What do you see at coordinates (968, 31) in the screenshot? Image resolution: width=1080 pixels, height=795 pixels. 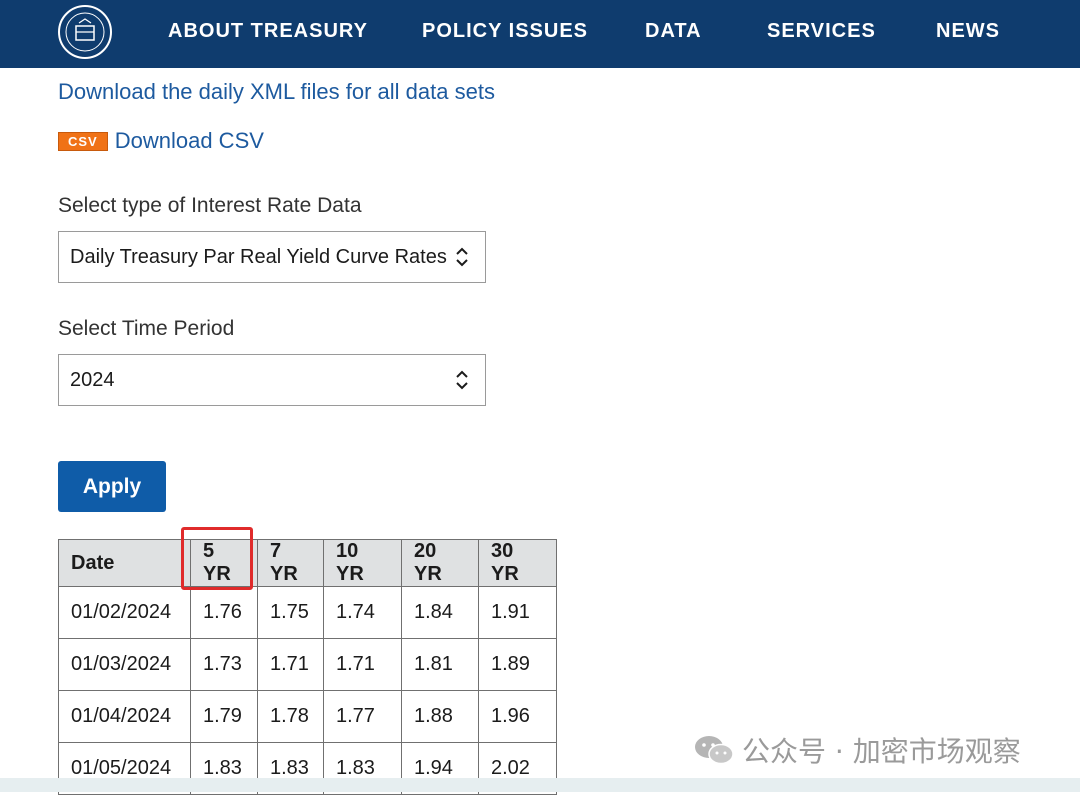 I see `nav-news: NEWS` at bounding box center [968, 31].